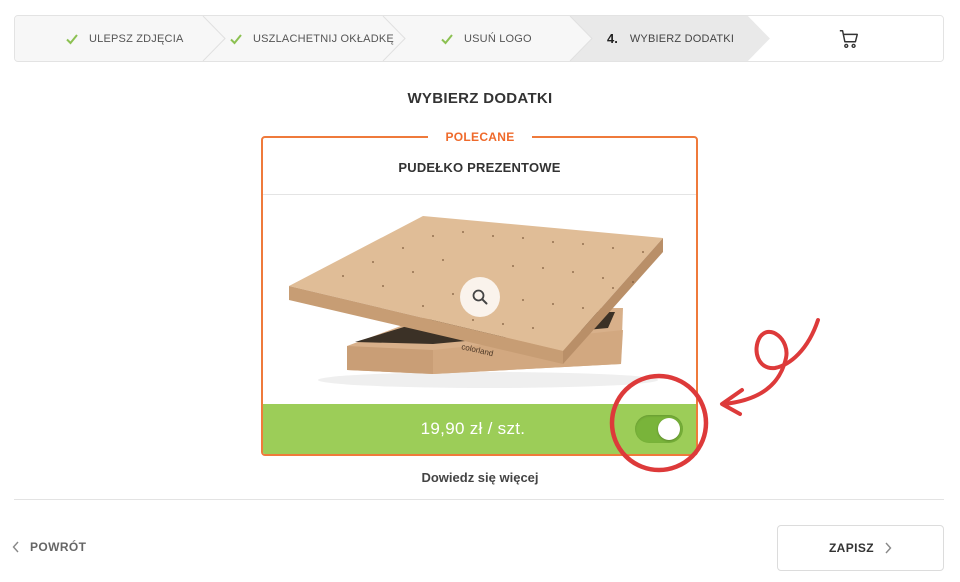 The width and height of the screenshot is (960, 582). Describe the element at coordinates (136, 38) in the screenshot. I see `step-label: ULEPSZ ZDJĘCIA` at that location.